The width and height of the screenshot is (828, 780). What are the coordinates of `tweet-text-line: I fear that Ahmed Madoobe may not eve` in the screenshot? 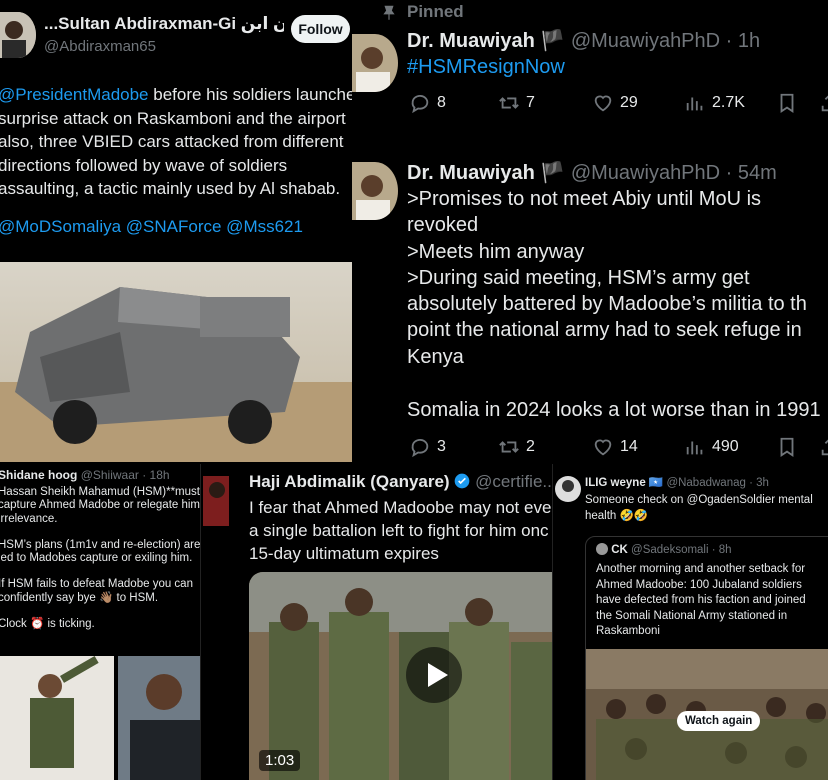 It's located at (400, 507).